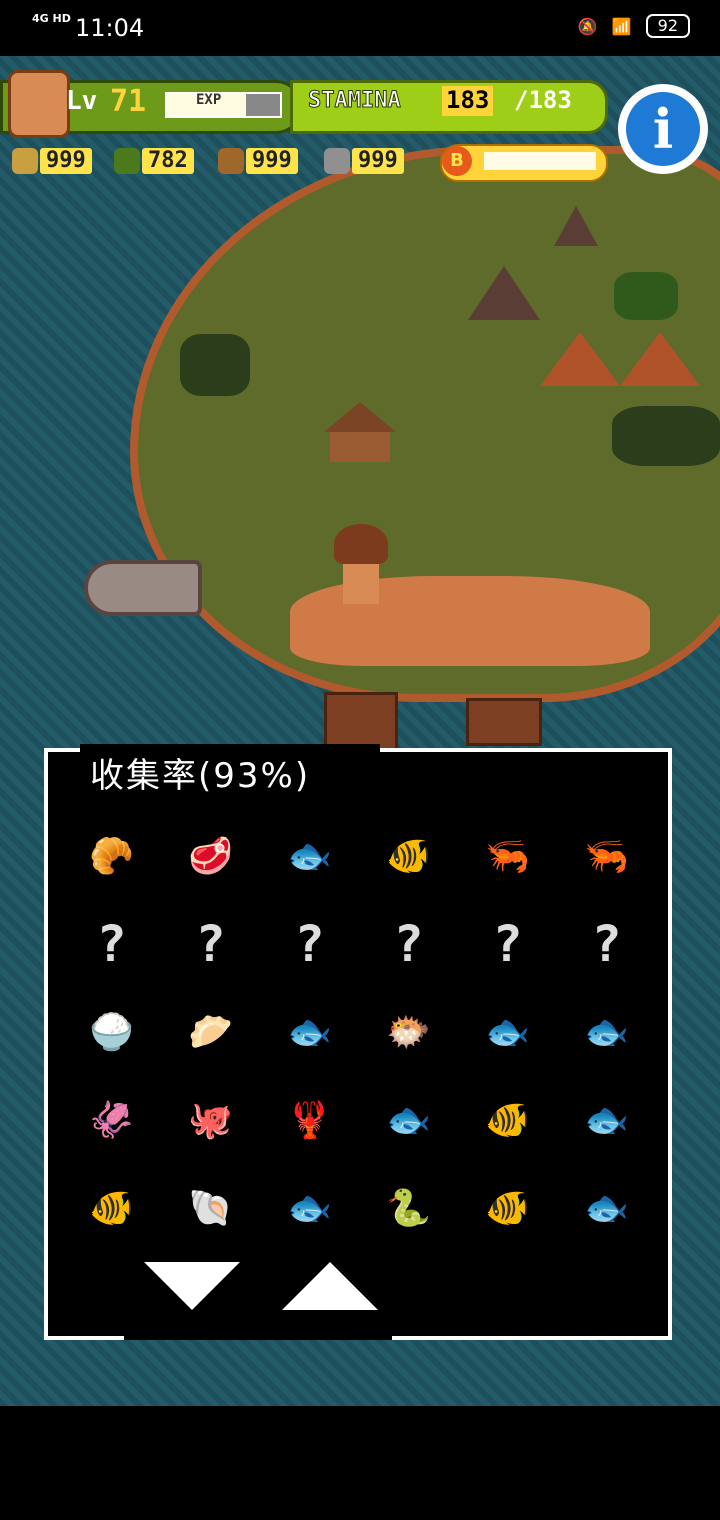  I want to click on coin-fill, so click(540, 161).